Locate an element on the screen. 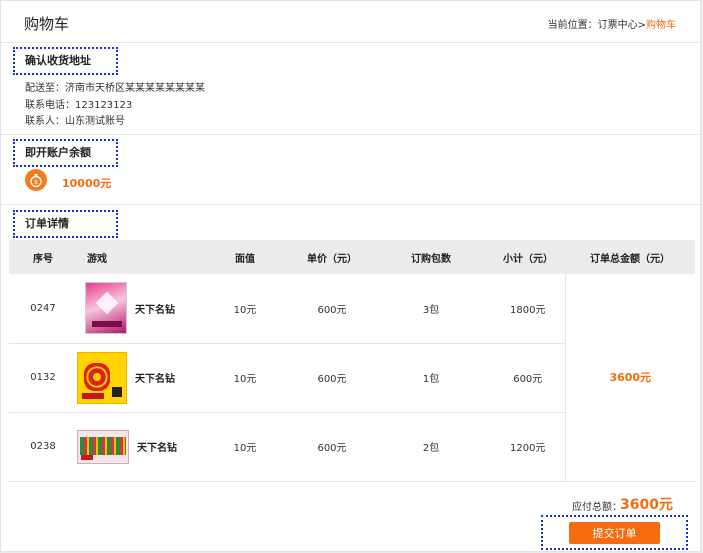  payable-amount: 3600元 is located at coordinates (646, 505).